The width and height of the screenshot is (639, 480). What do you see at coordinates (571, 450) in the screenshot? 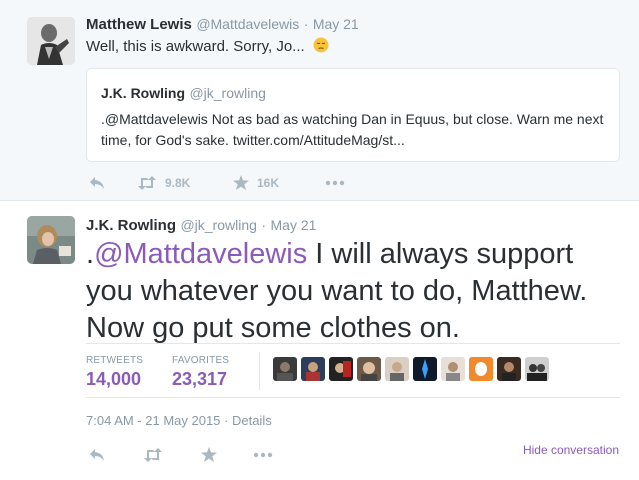
I see `hide-conversation-link: Hide conversation` at bounding box center [571, 450].